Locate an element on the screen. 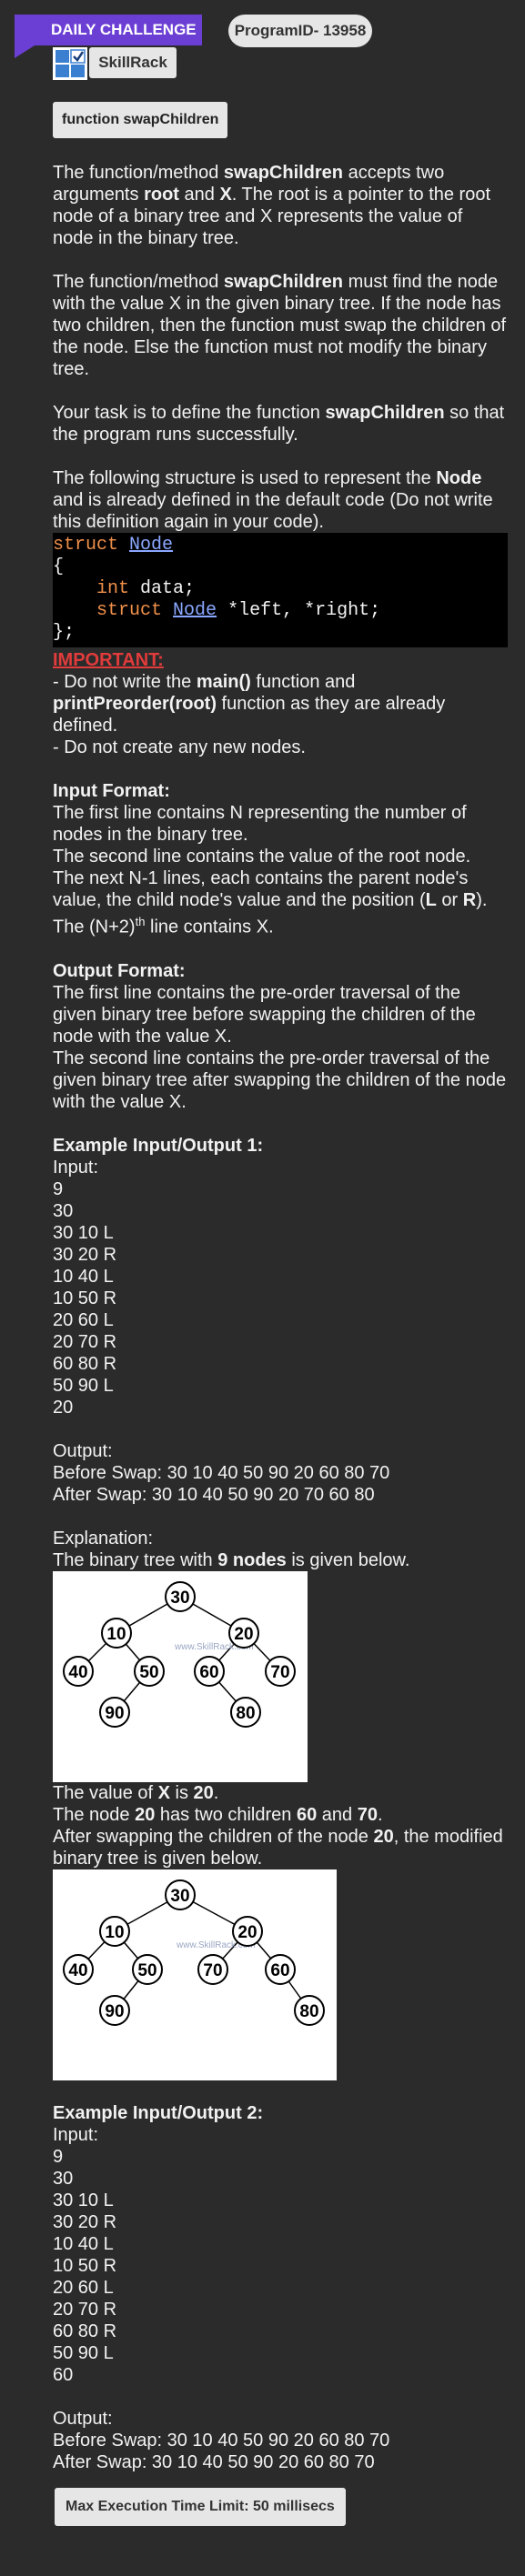 The height and width of the screenshot is (2576, 525). skillrack-brand-button: SkillRack is located at coordinates (133, 62).